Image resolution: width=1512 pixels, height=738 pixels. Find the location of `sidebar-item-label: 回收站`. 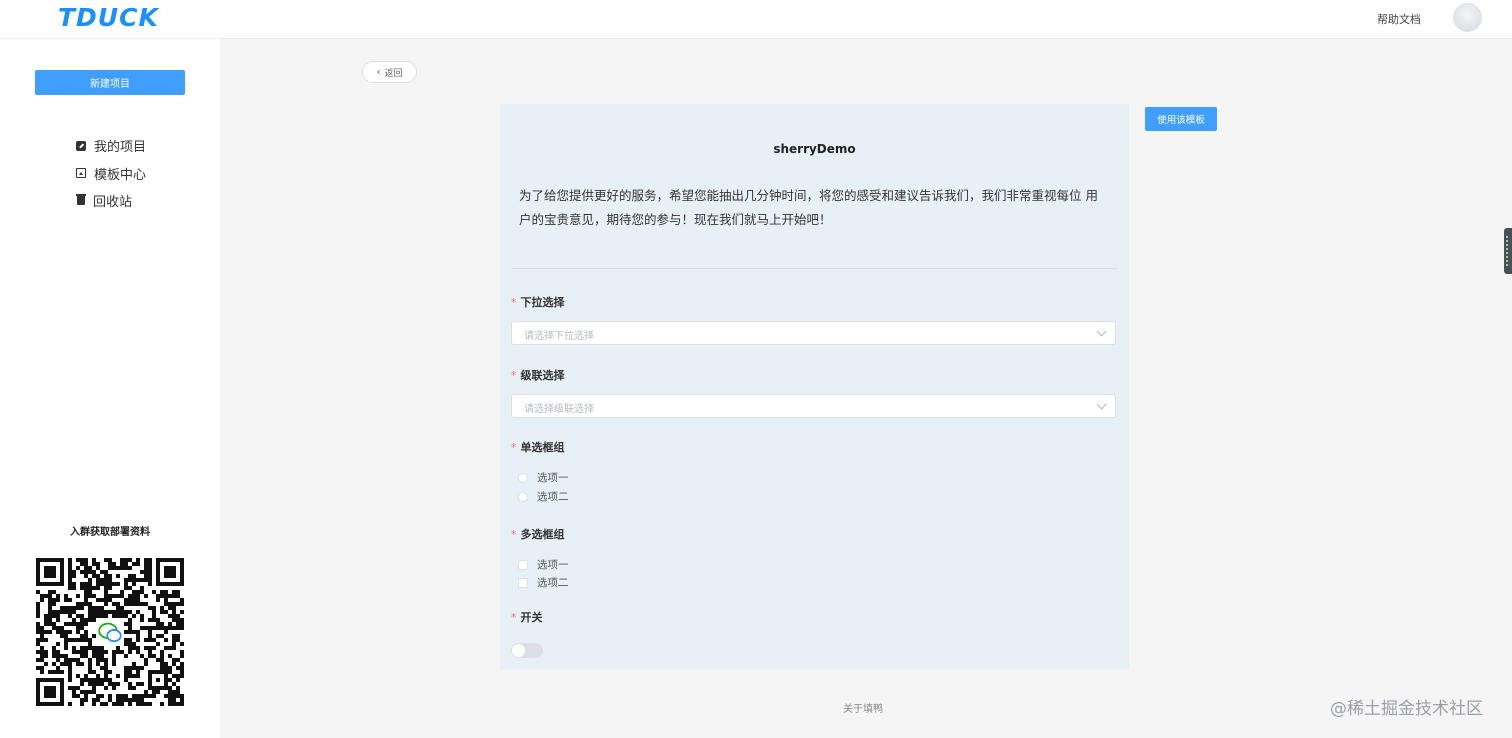

sidebar-item-label: 回收站 is located at coordinates (113, 203).